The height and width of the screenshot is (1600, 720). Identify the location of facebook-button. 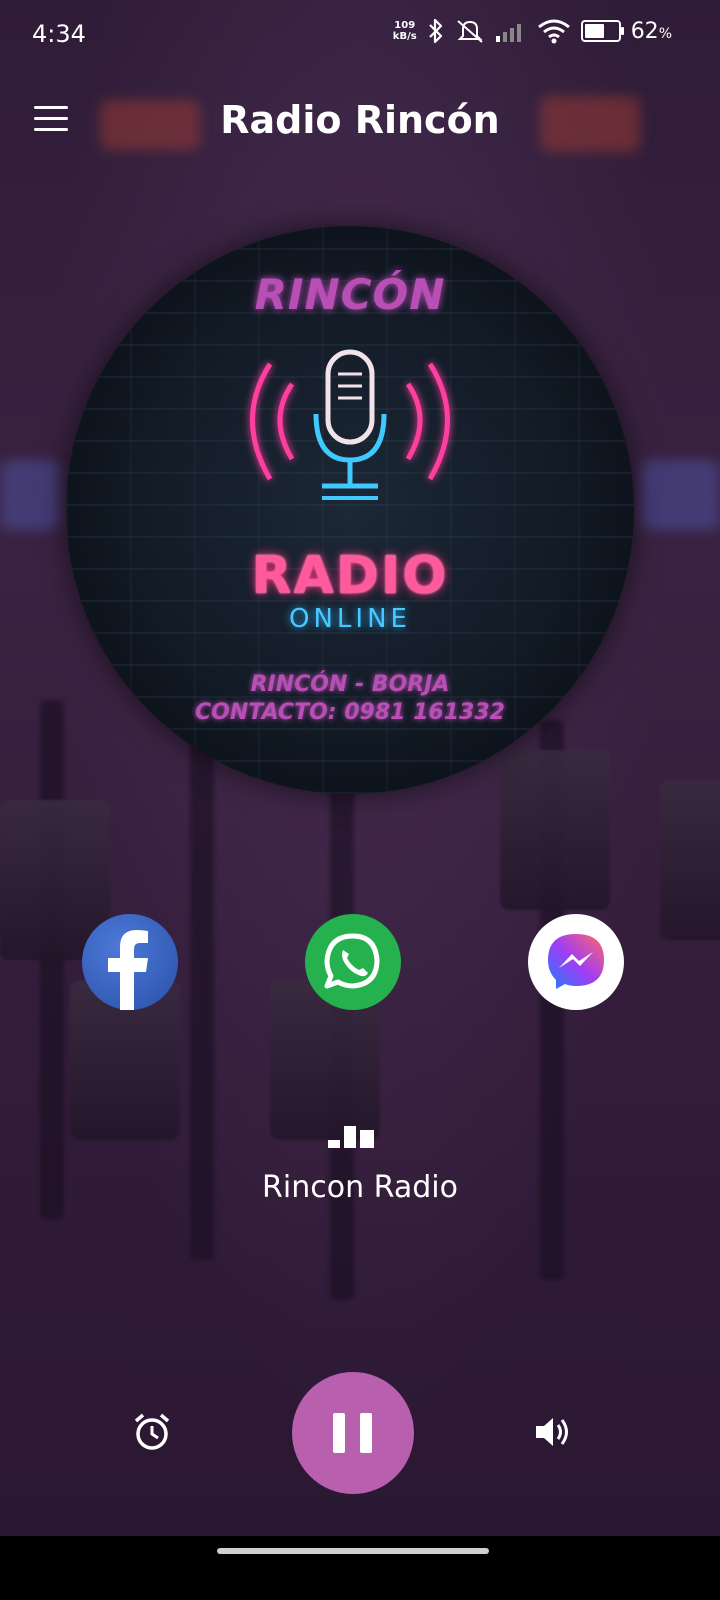
(130, 962).